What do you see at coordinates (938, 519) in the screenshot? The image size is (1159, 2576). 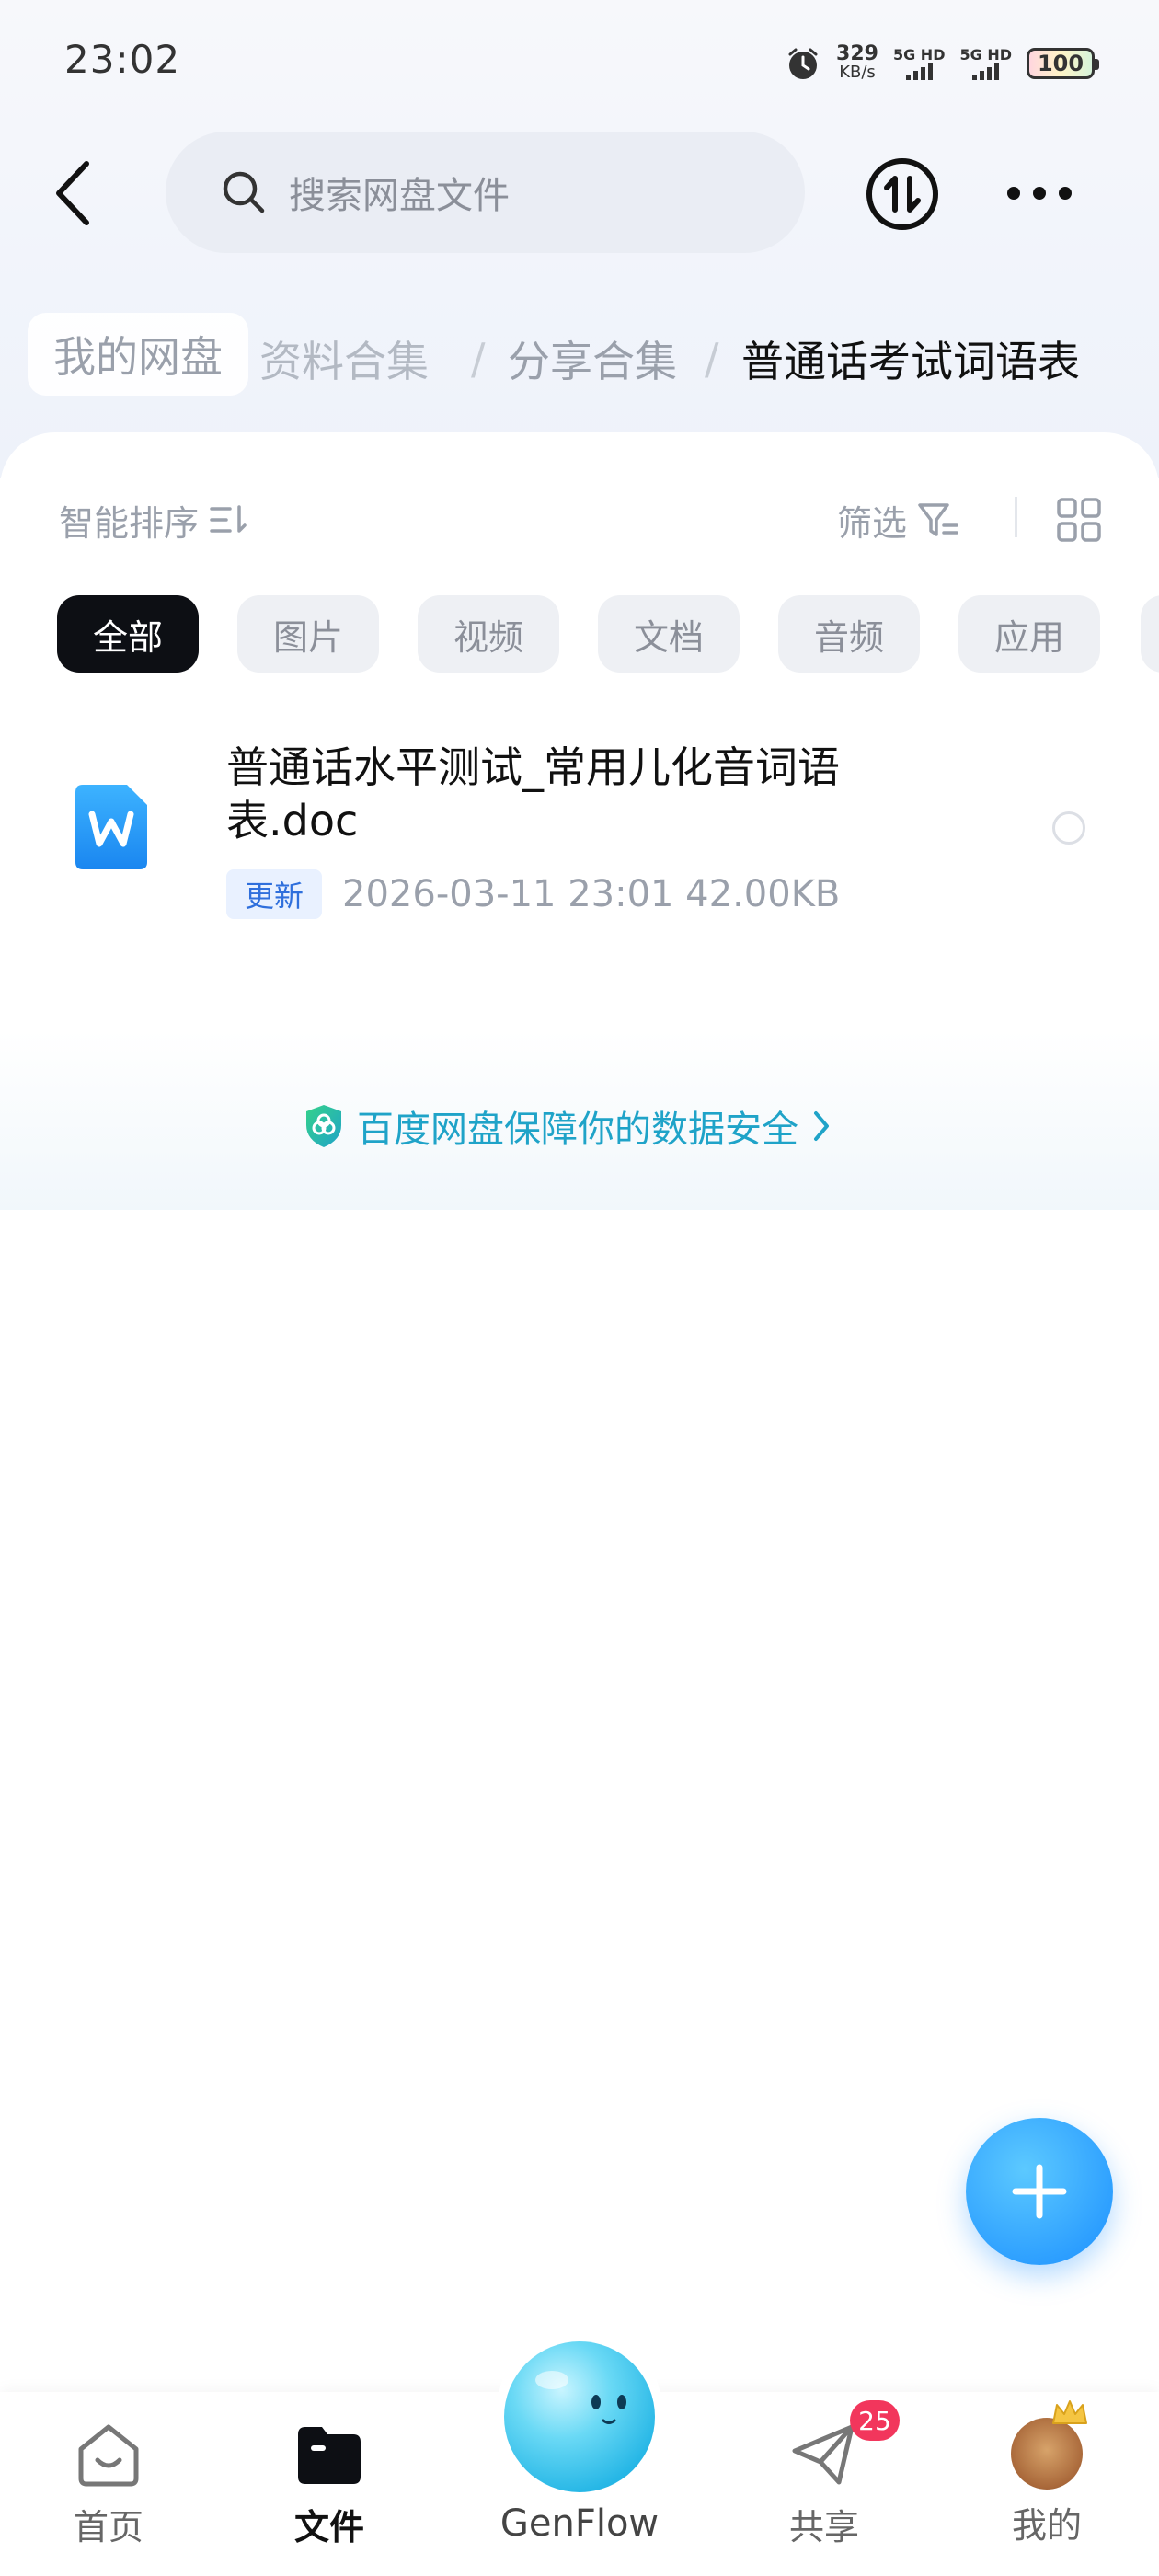 I see `filter-icon` at bounding box center [938, 519].